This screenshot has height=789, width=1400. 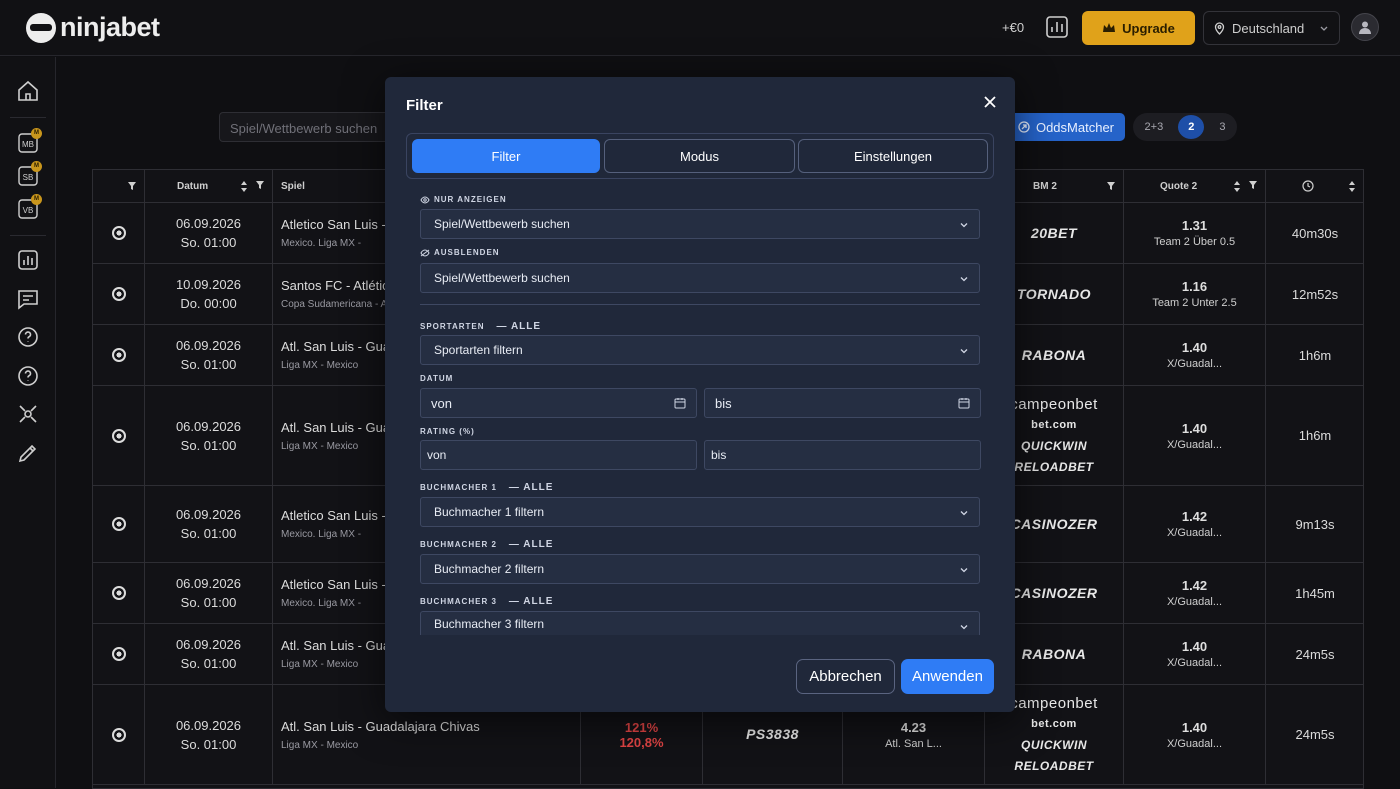 I want to click on only-show-label: NUR ANZEIGEN, so click(x=463, y=199).